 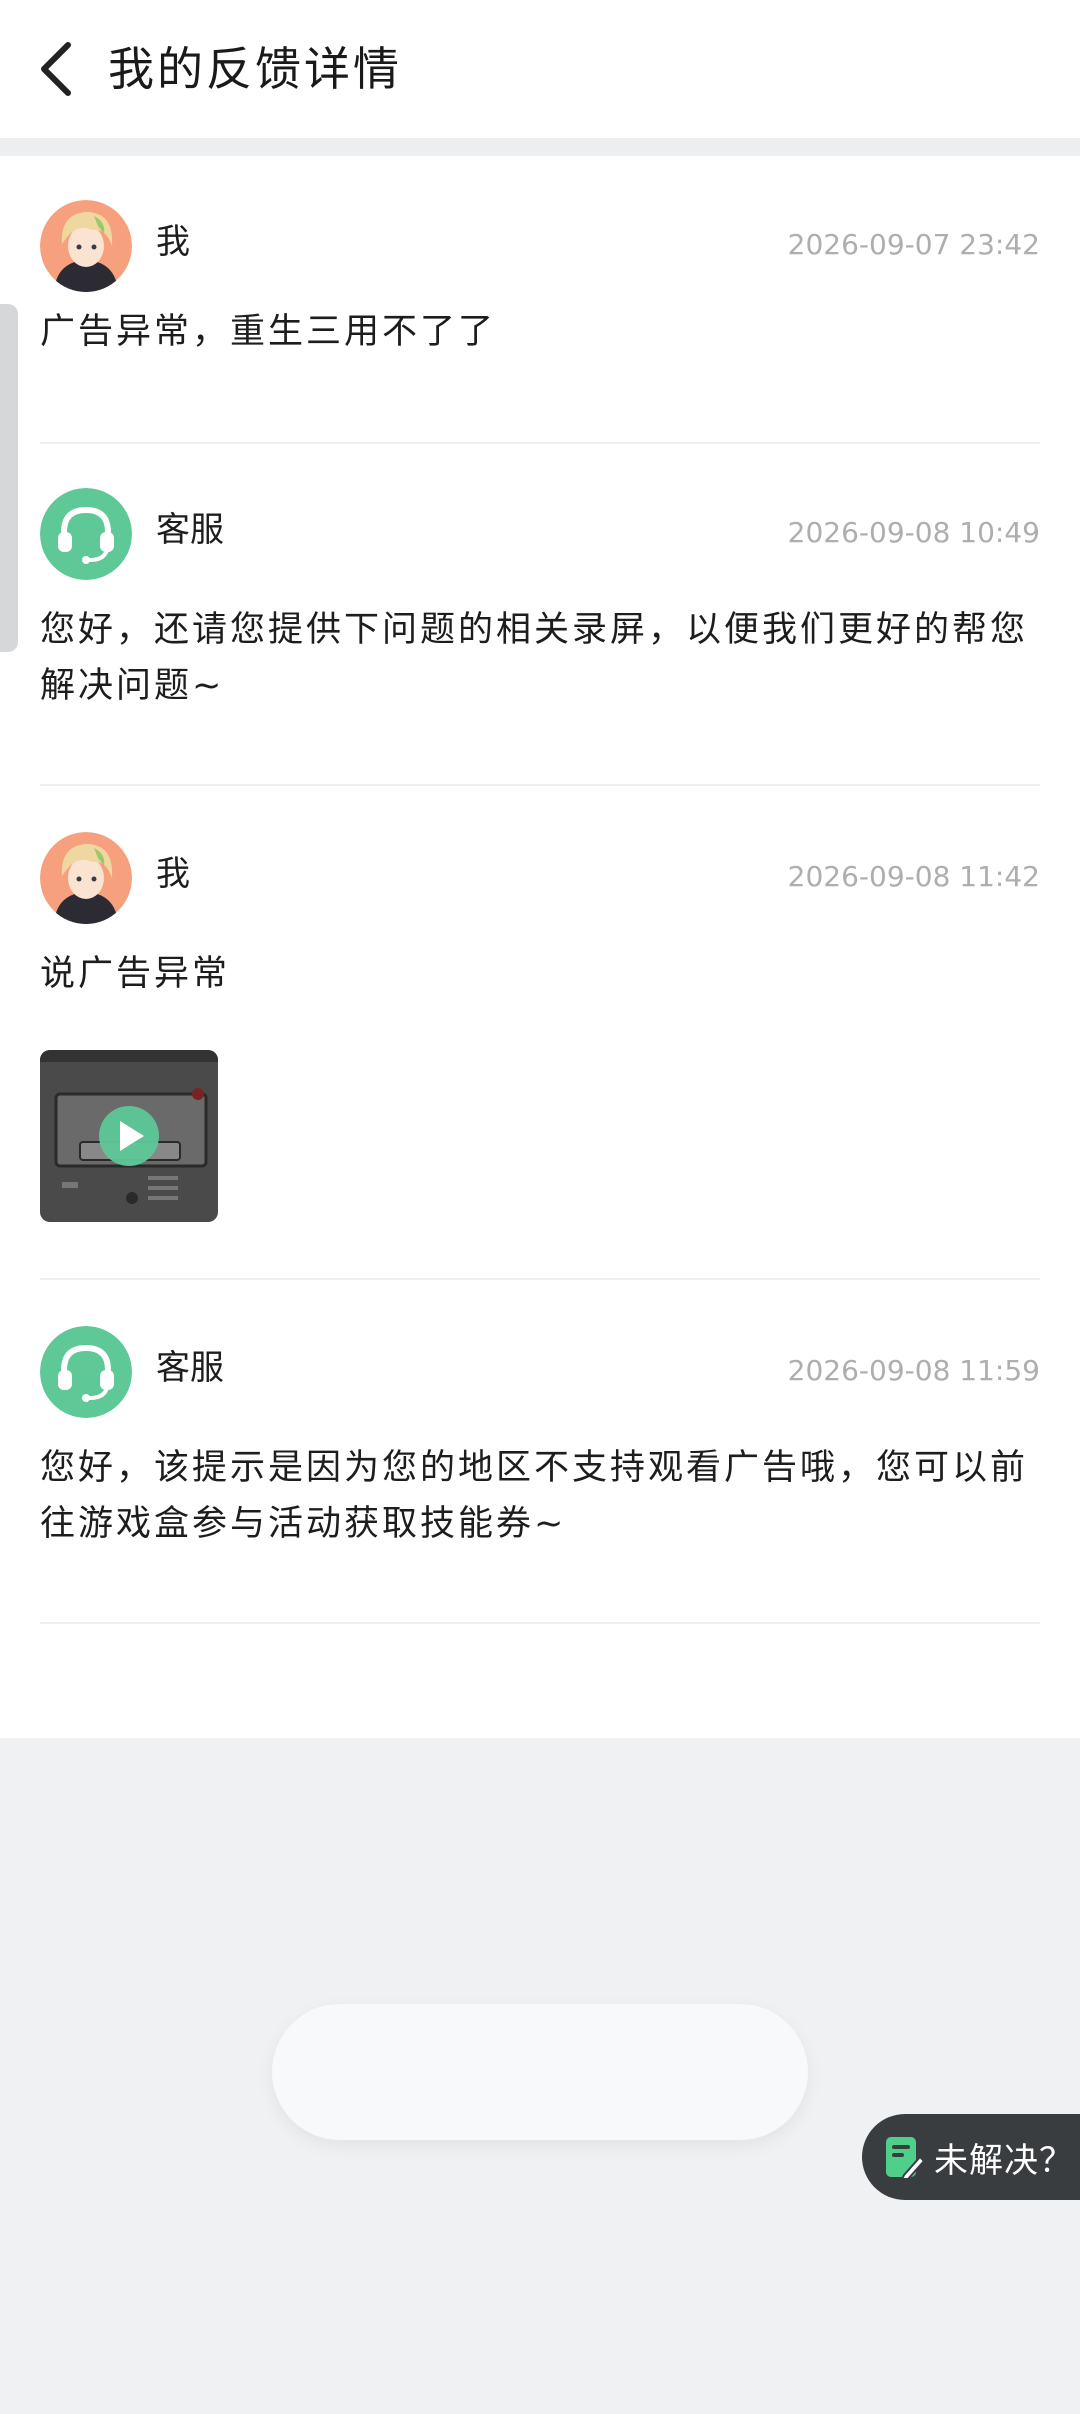 What do you see at coordinates (540, 280) in the screenshot?
I see `message-item: 我 2026-09-07 23:42 广告异常，重生三用不了了` at bounding box center [540, 280].